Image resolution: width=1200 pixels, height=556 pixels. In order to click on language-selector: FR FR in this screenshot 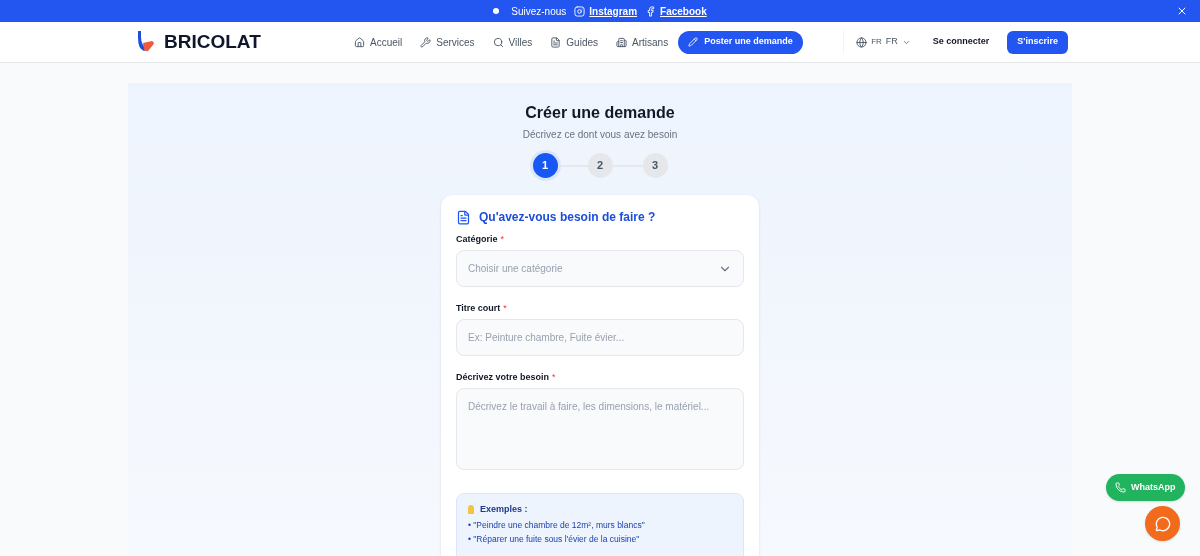, I will do `click(883, 42)`.